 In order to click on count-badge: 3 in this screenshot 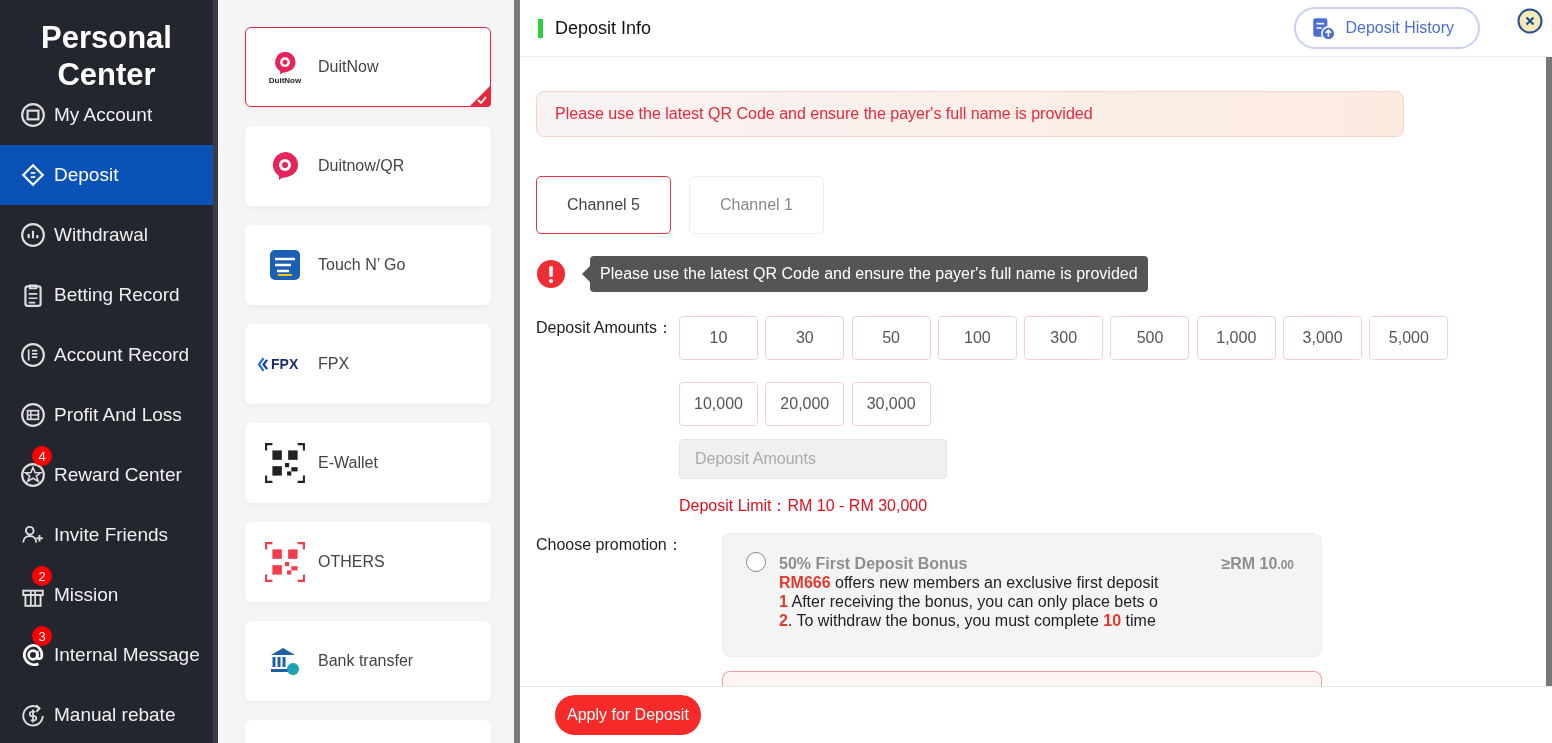, I will do `click(42, 636)`.